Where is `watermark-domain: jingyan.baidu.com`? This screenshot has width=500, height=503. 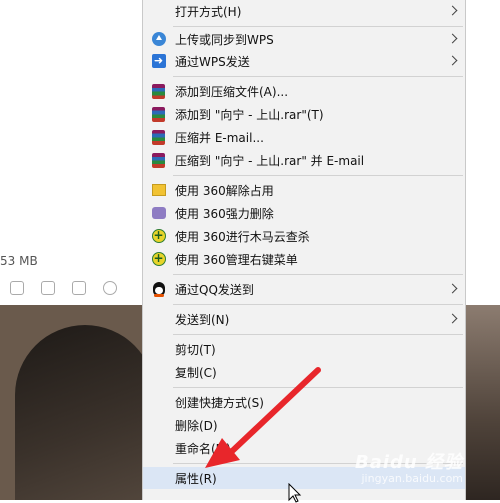 watermark-domain: jingyan.baidu.com is located at coordinates (412, 478).